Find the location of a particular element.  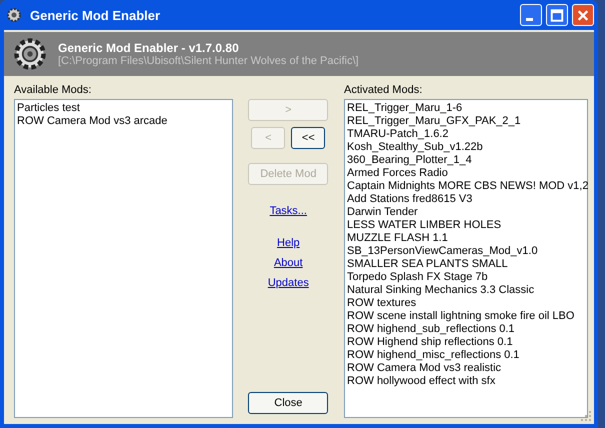

list-item: MUZZLE FLASH 1.1 is located at coordinates (466, 238).